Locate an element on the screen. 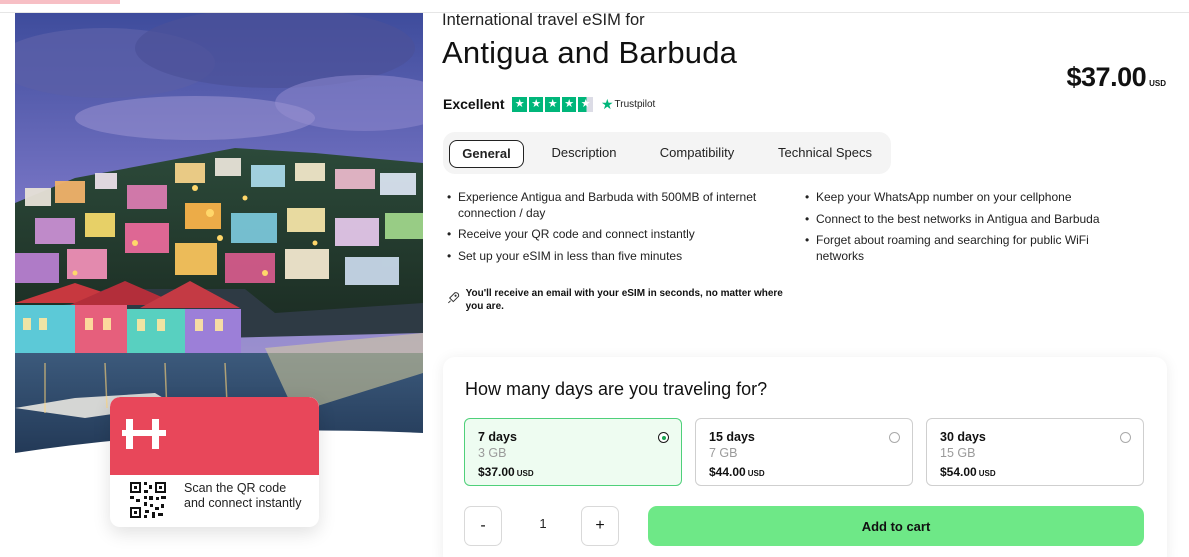 The image size is (1189, 557). trustpilot-rating: Excellent ★ ★ ★ ★ ★ ★ Trustpilot is located at coordinates (549, 104).